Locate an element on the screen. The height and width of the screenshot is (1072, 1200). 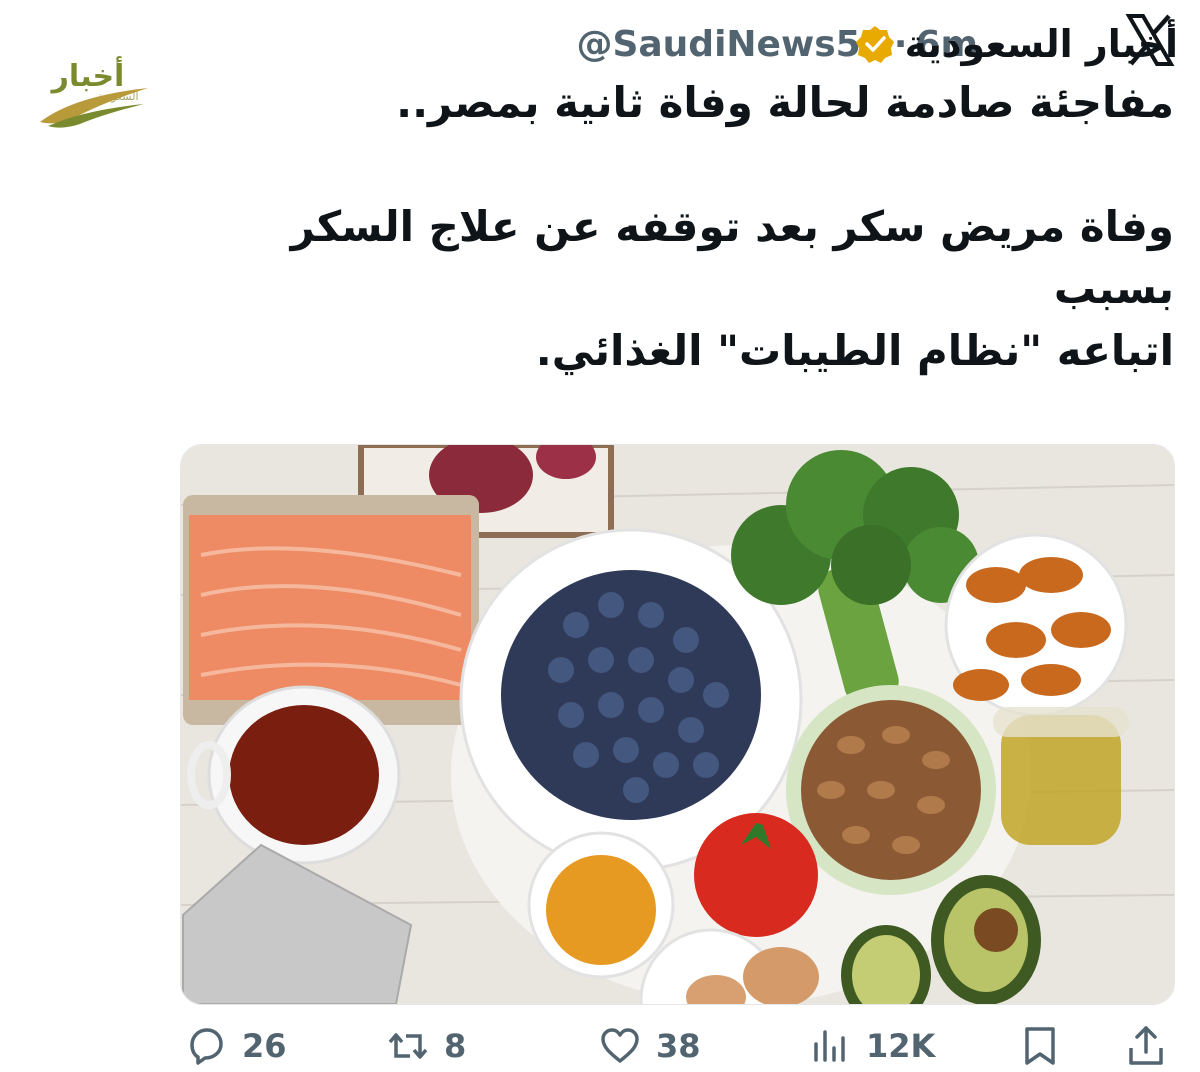
reply-button: 26 is located at coordinates (235, 1046).